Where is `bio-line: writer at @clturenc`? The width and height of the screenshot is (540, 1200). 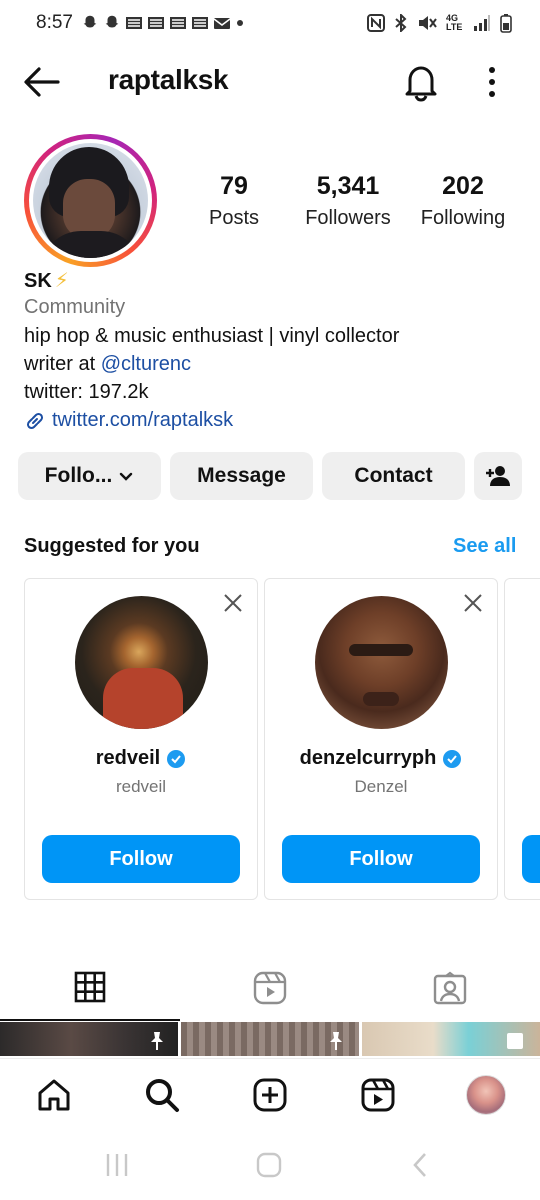
bio-line: writer at @clturenc is located at coordinates (107, 364).